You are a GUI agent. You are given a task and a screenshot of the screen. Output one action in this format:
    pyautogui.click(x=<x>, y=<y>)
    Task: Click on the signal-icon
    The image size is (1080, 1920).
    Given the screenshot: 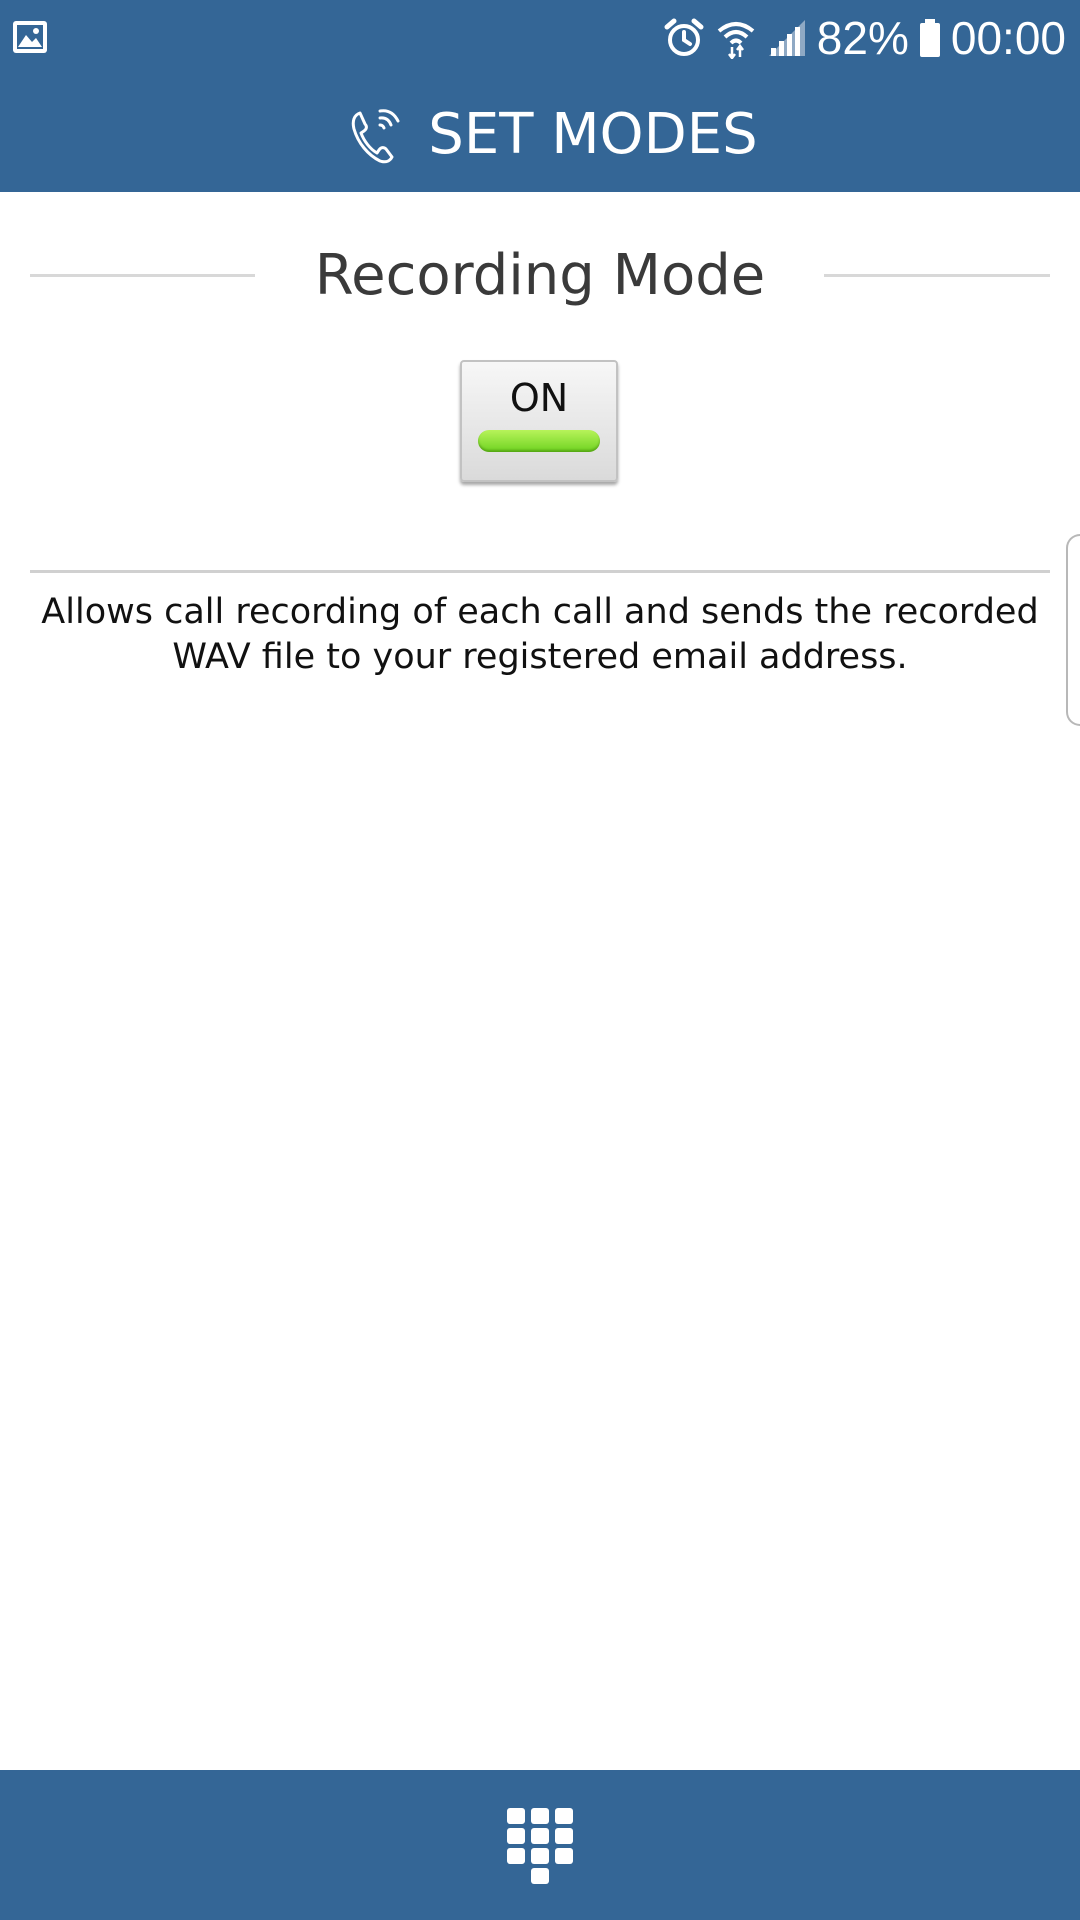 What is the action you would take?
    pyautogui.click(x=786, y=38)
    